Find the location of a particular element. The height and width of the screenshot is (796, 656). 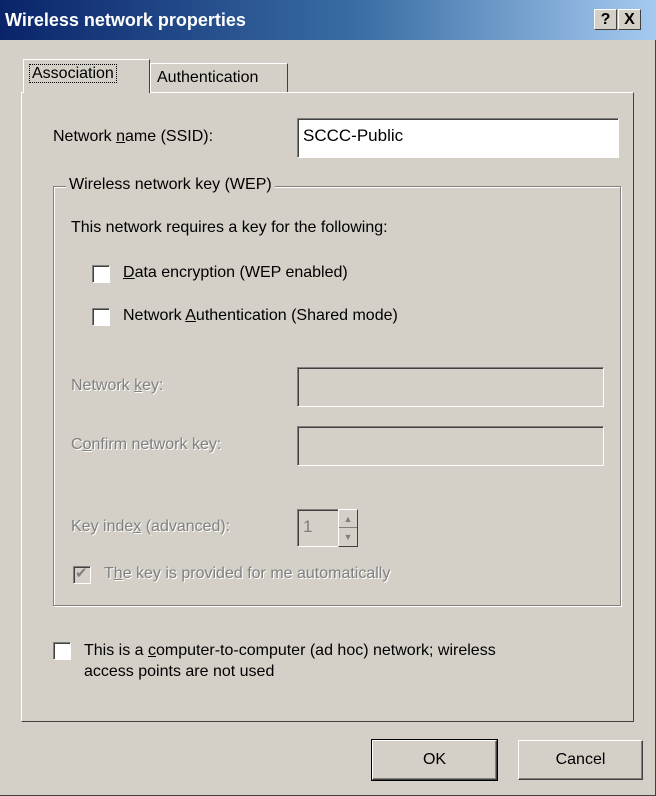

help-button: ? is located at coordinates (605, 19).